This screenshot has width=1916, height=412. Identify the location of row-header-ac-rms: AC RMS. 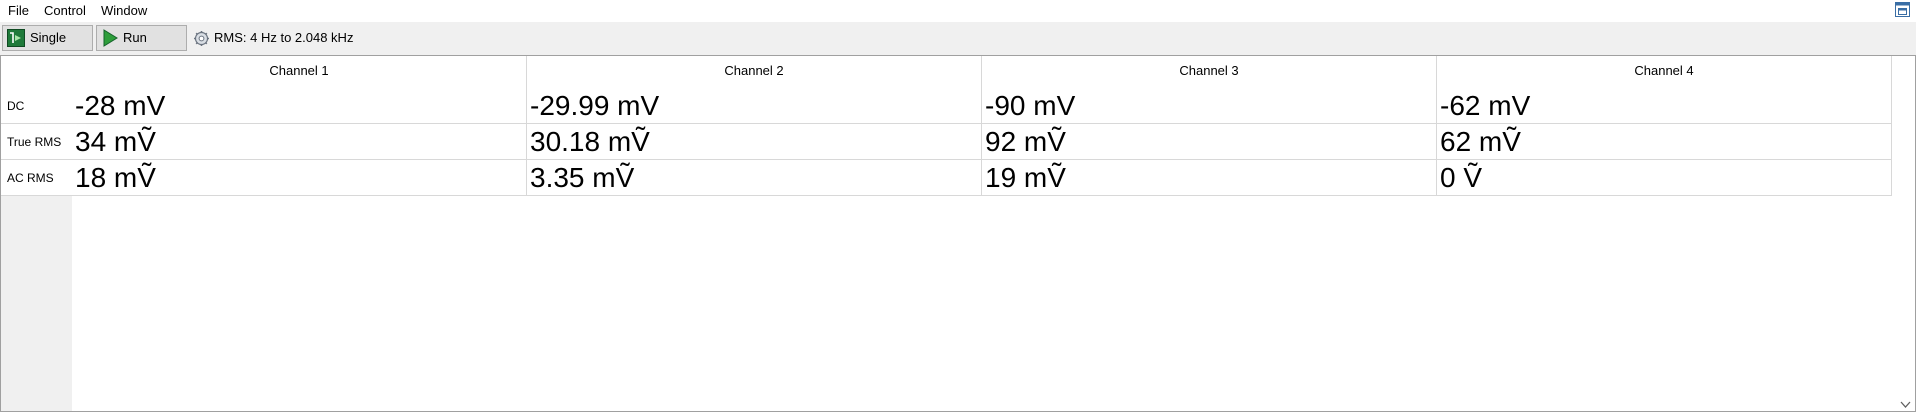
(36, 178).